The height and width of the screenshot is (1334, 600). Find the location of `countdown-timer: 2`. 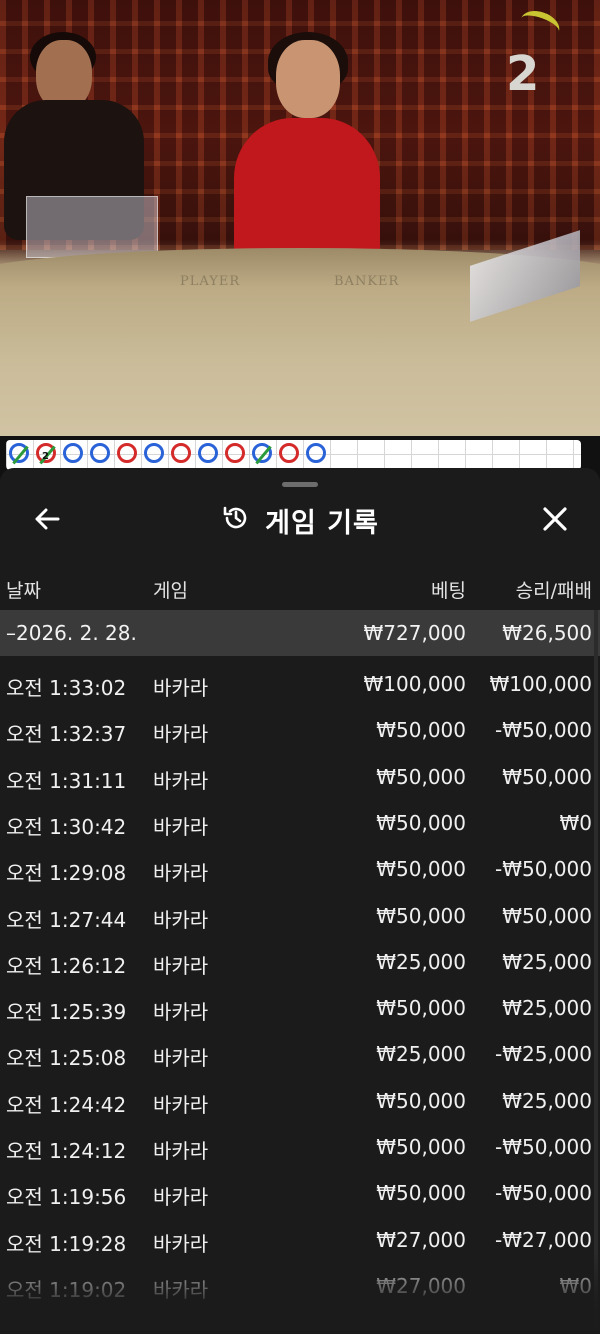

countdown-timer: 2 is located at coordinates (523, 74).